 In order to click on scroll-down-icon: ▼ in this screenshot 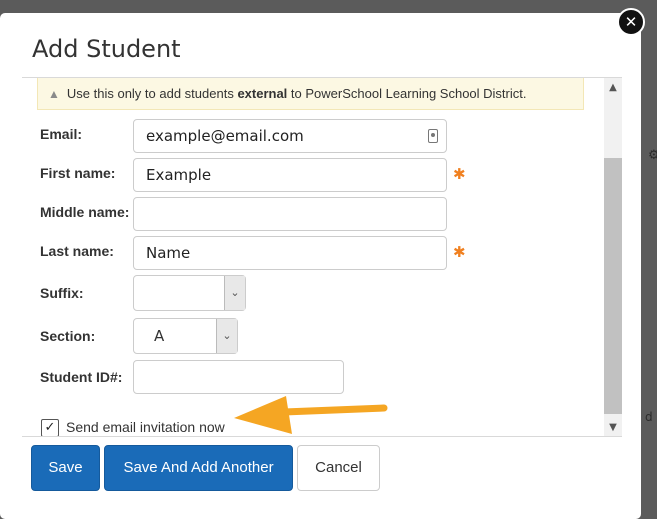, I will do `click(613, 428)`.